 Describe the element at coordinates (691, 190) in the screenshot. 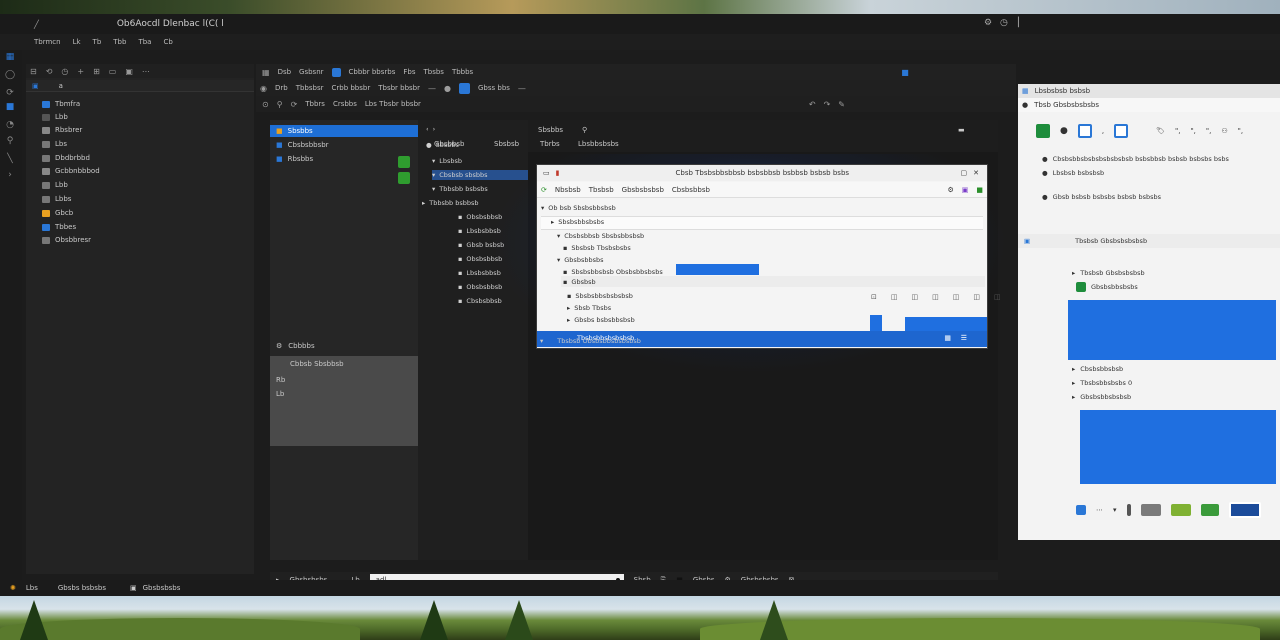

I see `dialog-toolbar-button: Cbsbsbbsb` at that location.